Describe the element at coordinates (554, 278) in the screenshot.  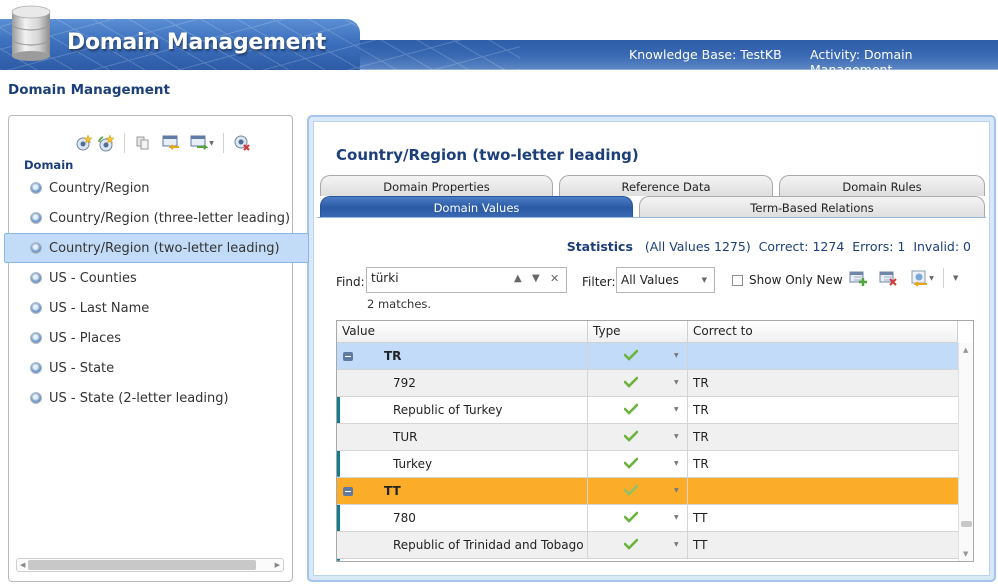
I see `clear-find-button: ✕` at that location.